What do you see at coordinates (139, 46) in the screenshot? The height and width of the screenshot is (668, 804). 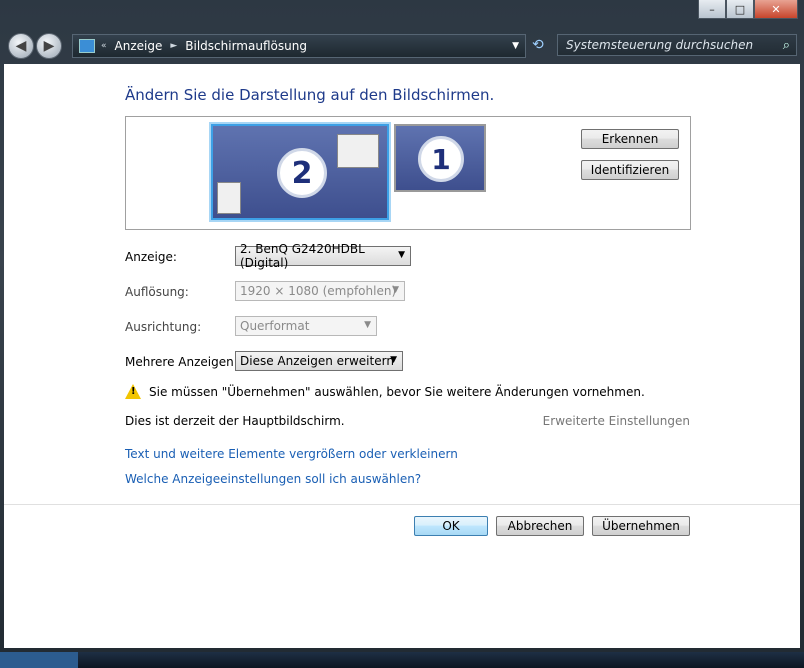 I see `breadcrumb-anzeige: Anzeige` at bounding box center [139, 46].